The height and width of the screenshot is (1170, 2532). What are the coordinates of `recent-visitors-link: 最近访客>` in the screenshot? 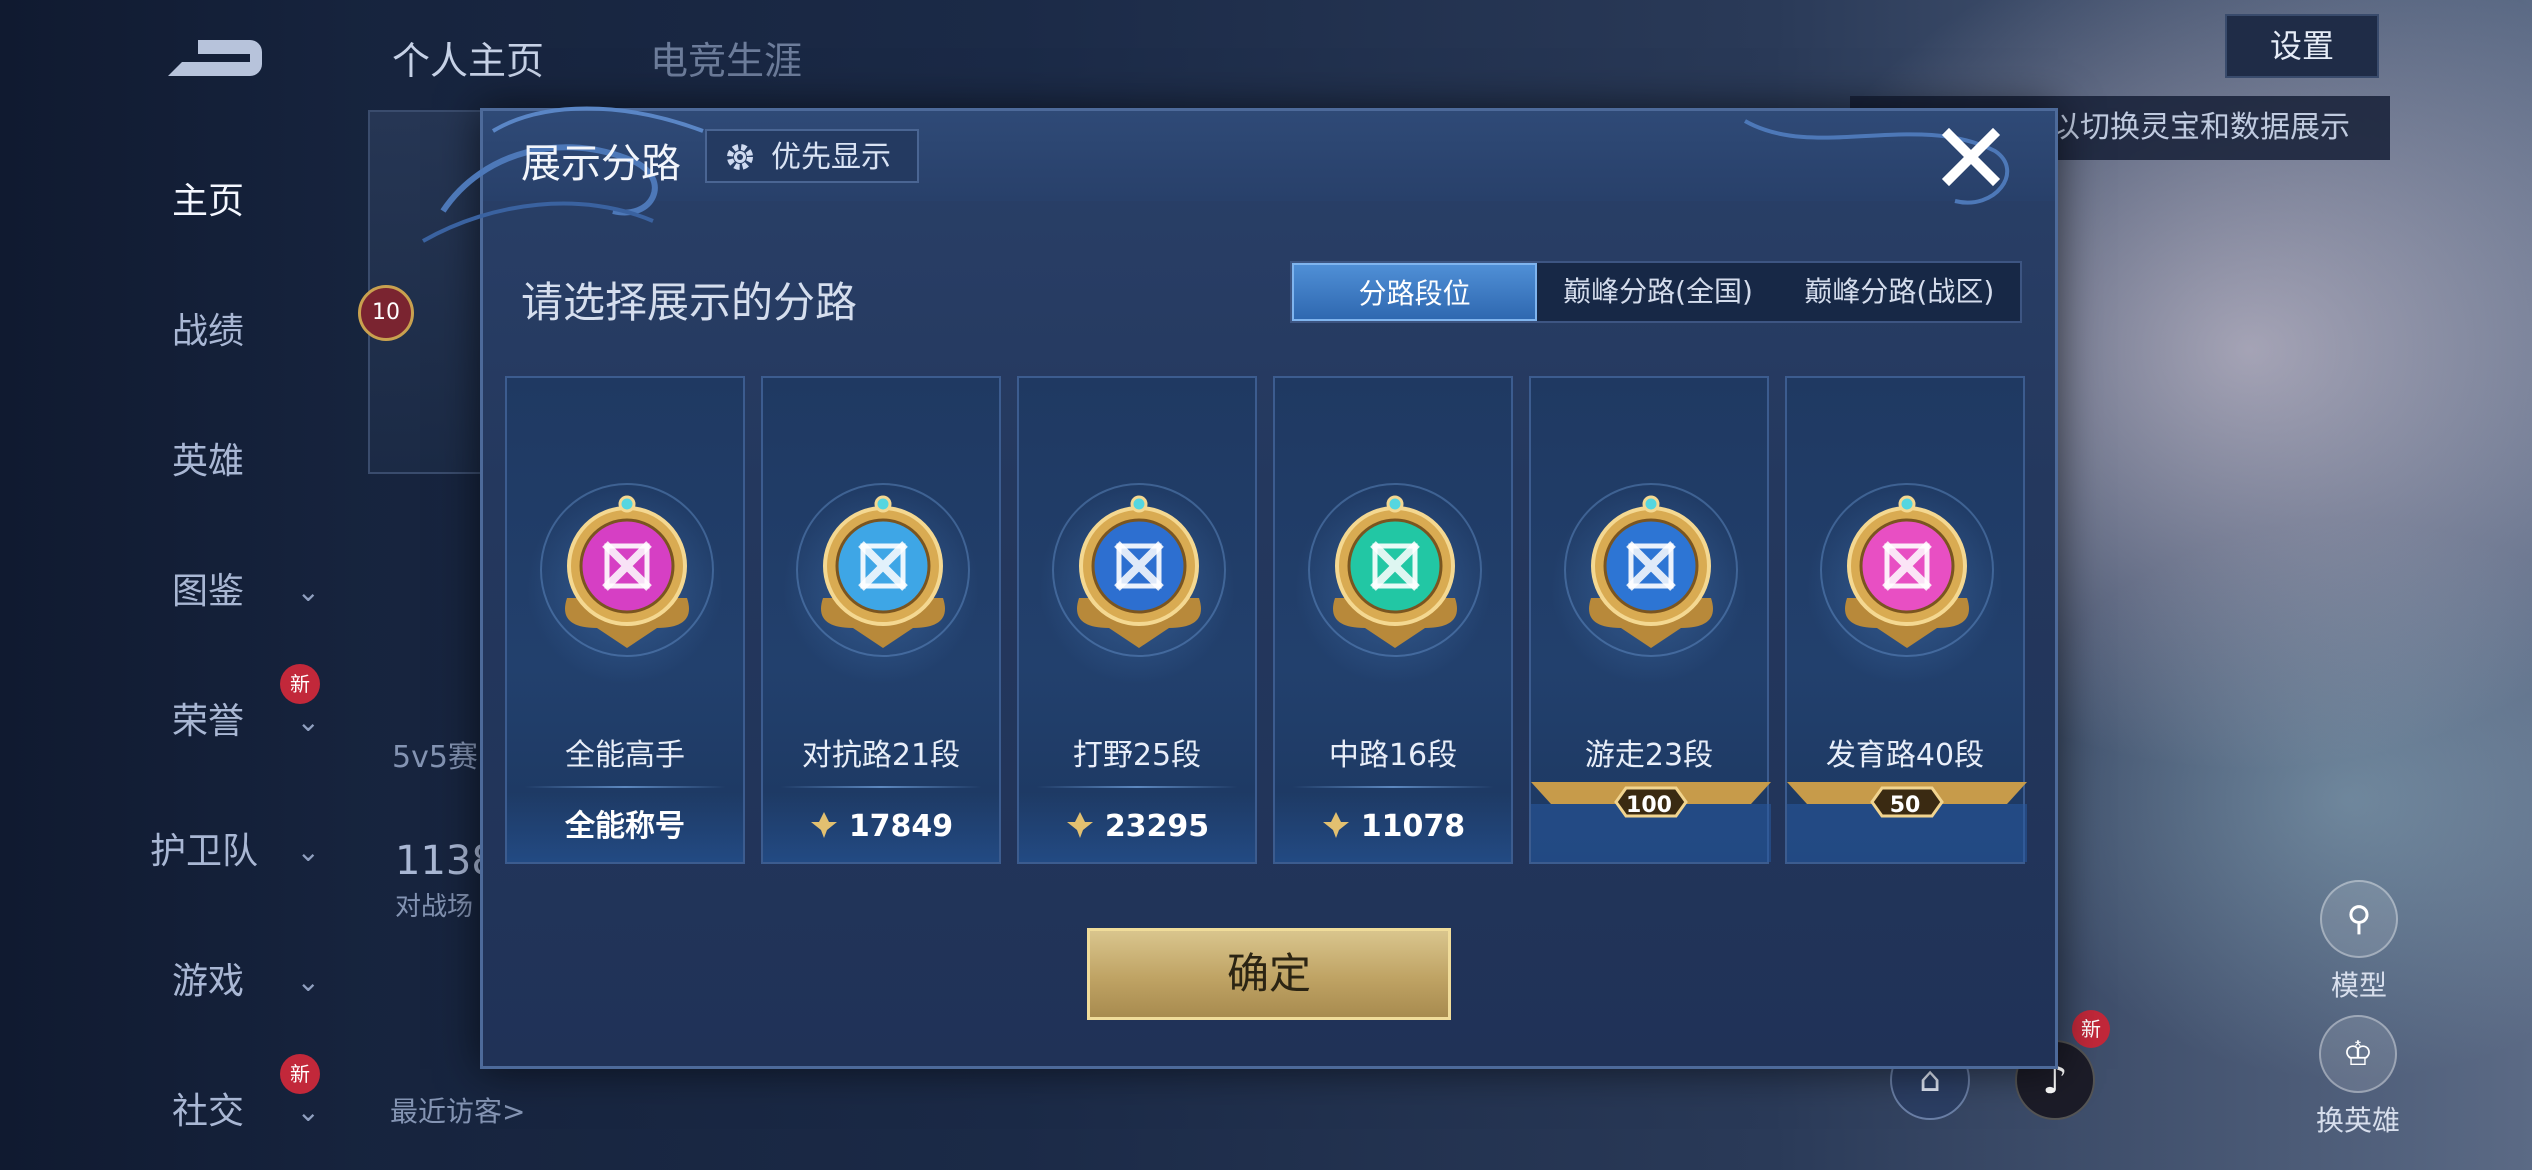 It's located at (457, 1110).